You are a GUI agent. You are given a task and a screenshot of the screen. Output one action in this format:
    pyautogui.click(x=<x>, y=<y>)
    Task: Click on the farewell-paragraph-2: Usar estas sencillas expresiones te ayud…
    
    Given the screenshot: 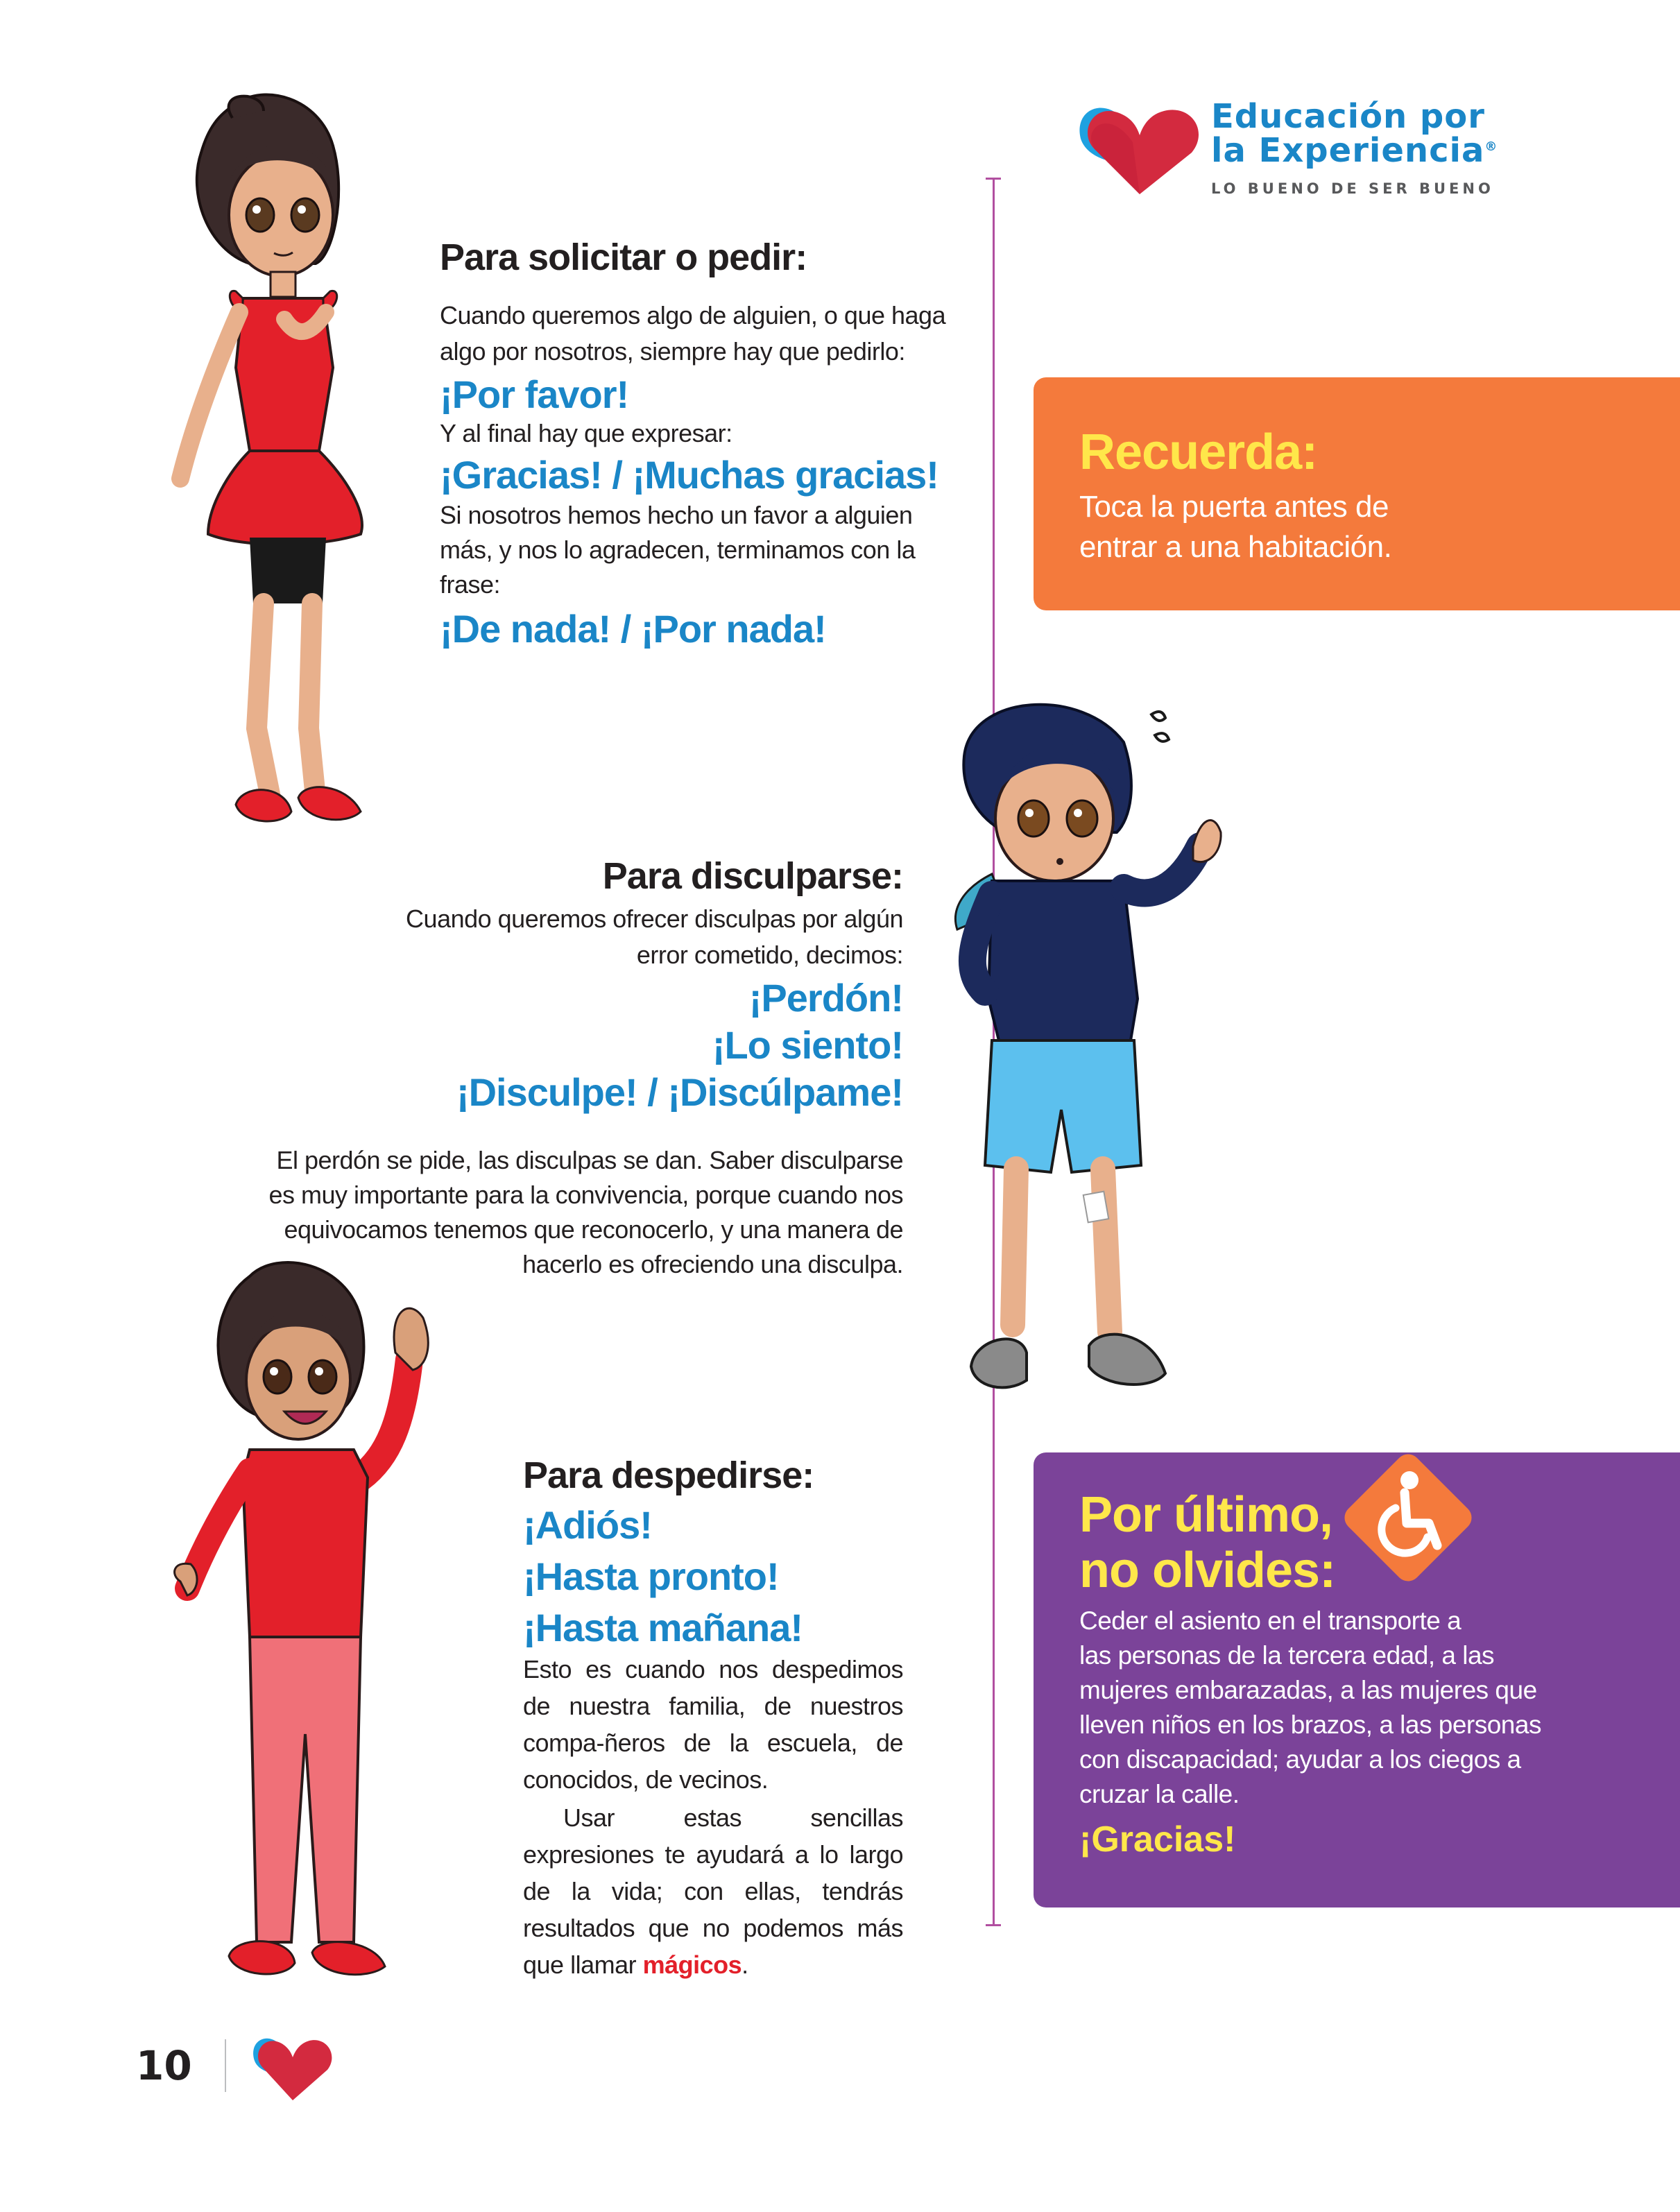 What is the action you would take?
    pyautogui.click(x=713, y=1891)
    